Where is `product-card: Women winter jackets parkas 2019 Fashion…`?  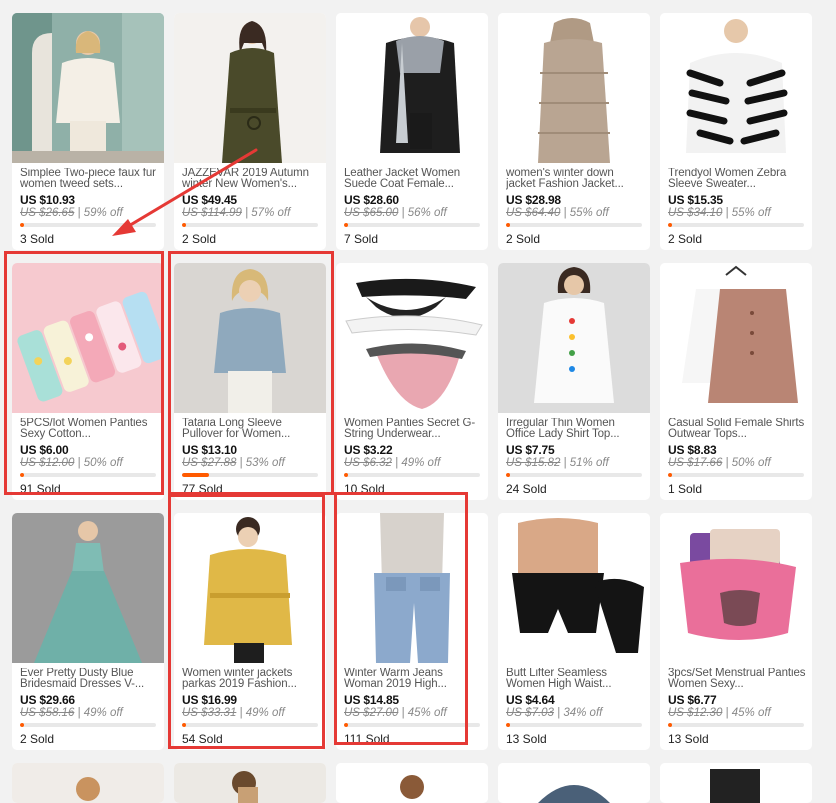
product-card: Women winter jackets parkas 2019 Fashion… is located at coordinates (250, 631).